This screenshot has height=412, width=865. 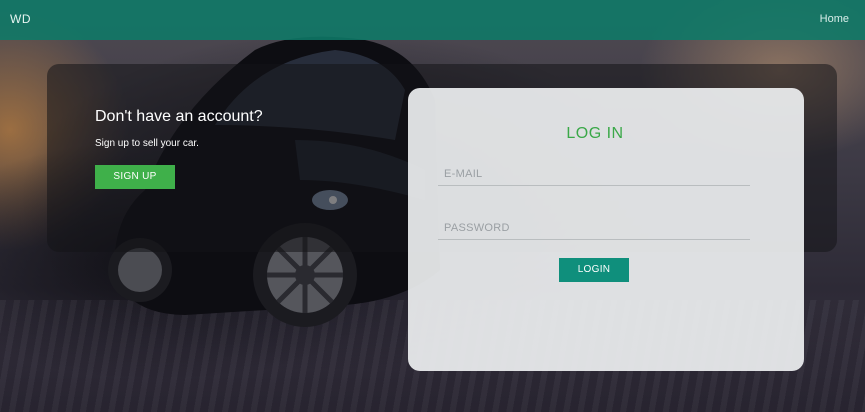 I want to click on signup-subtitle: Sign up to sell your car., so click(x=147, y=143).